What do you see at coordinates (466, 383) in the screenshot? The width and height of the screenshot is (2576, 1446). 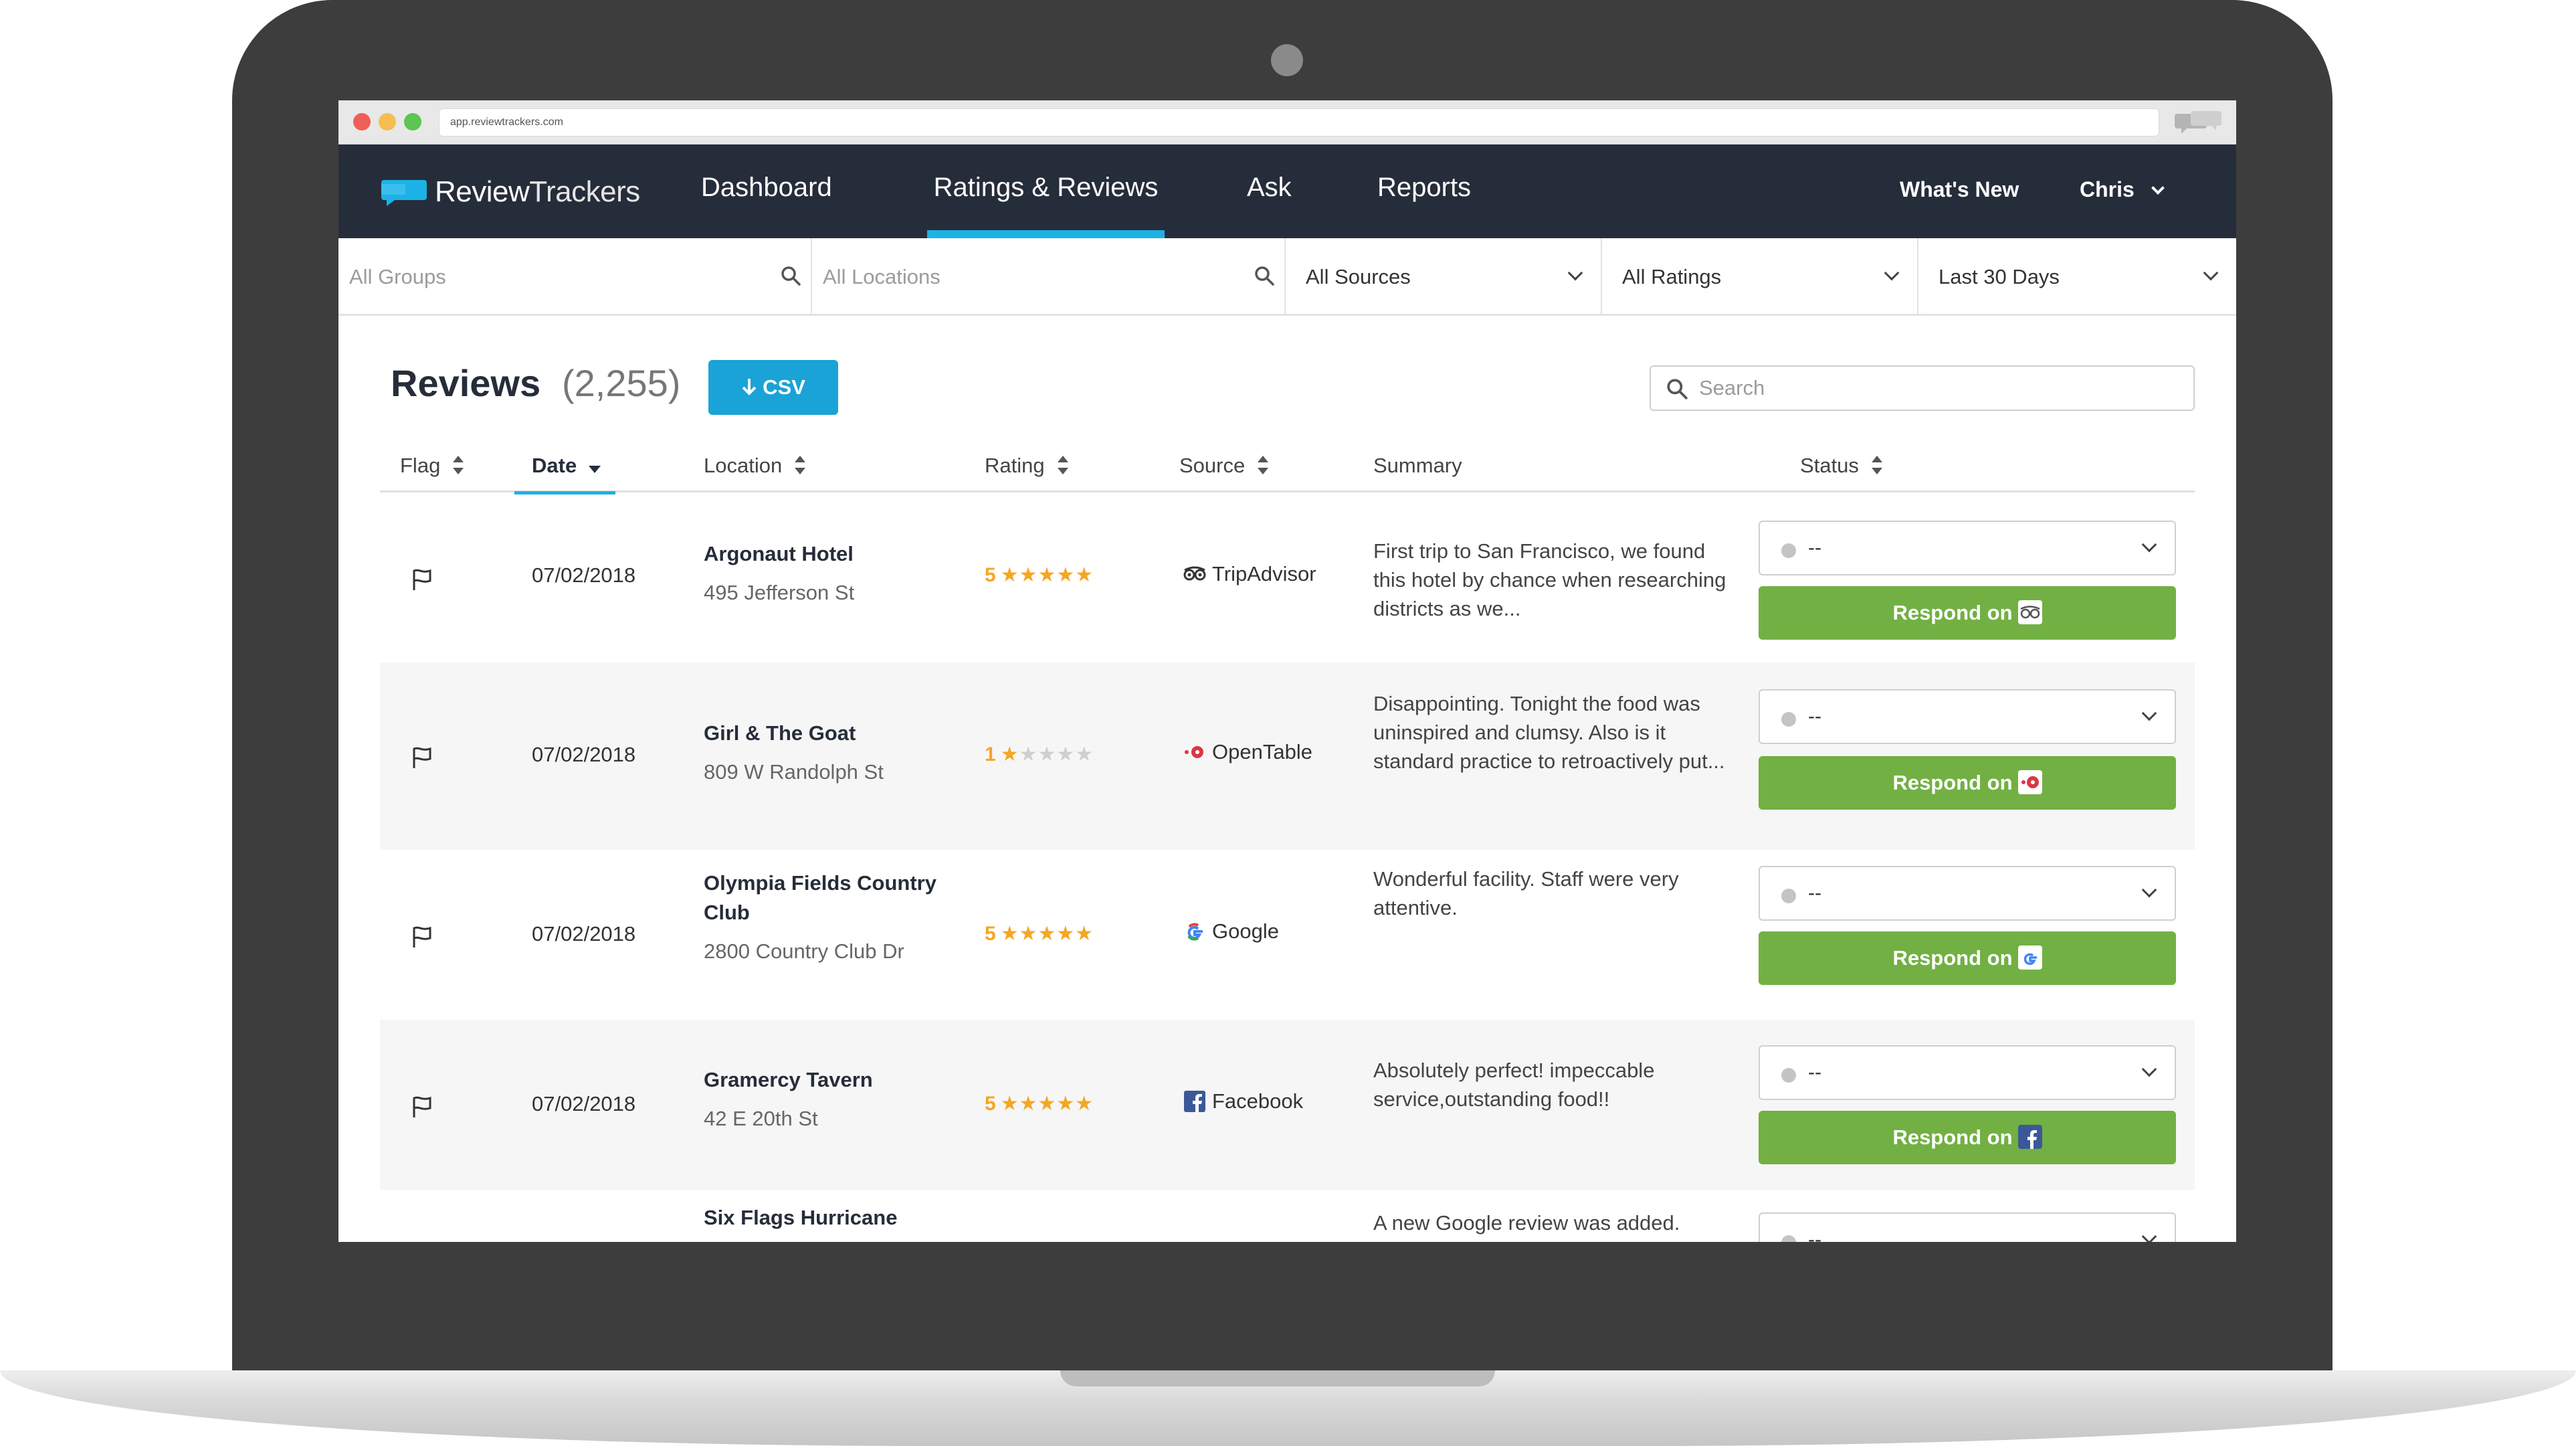 I see `page-title: Reviews` at bounding box center [466, 383].